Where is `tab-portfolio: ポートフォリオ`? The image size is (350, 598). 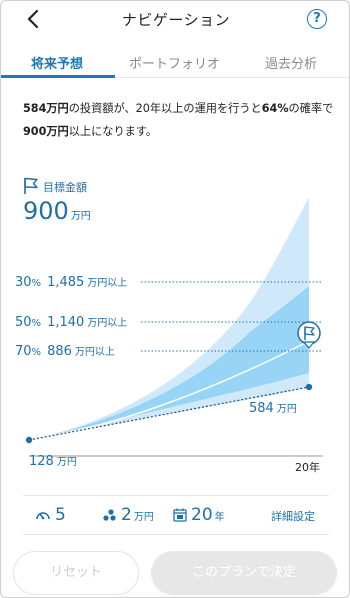
tab-portfolio: ポートフォリオ is located at coordinates (174, 62).